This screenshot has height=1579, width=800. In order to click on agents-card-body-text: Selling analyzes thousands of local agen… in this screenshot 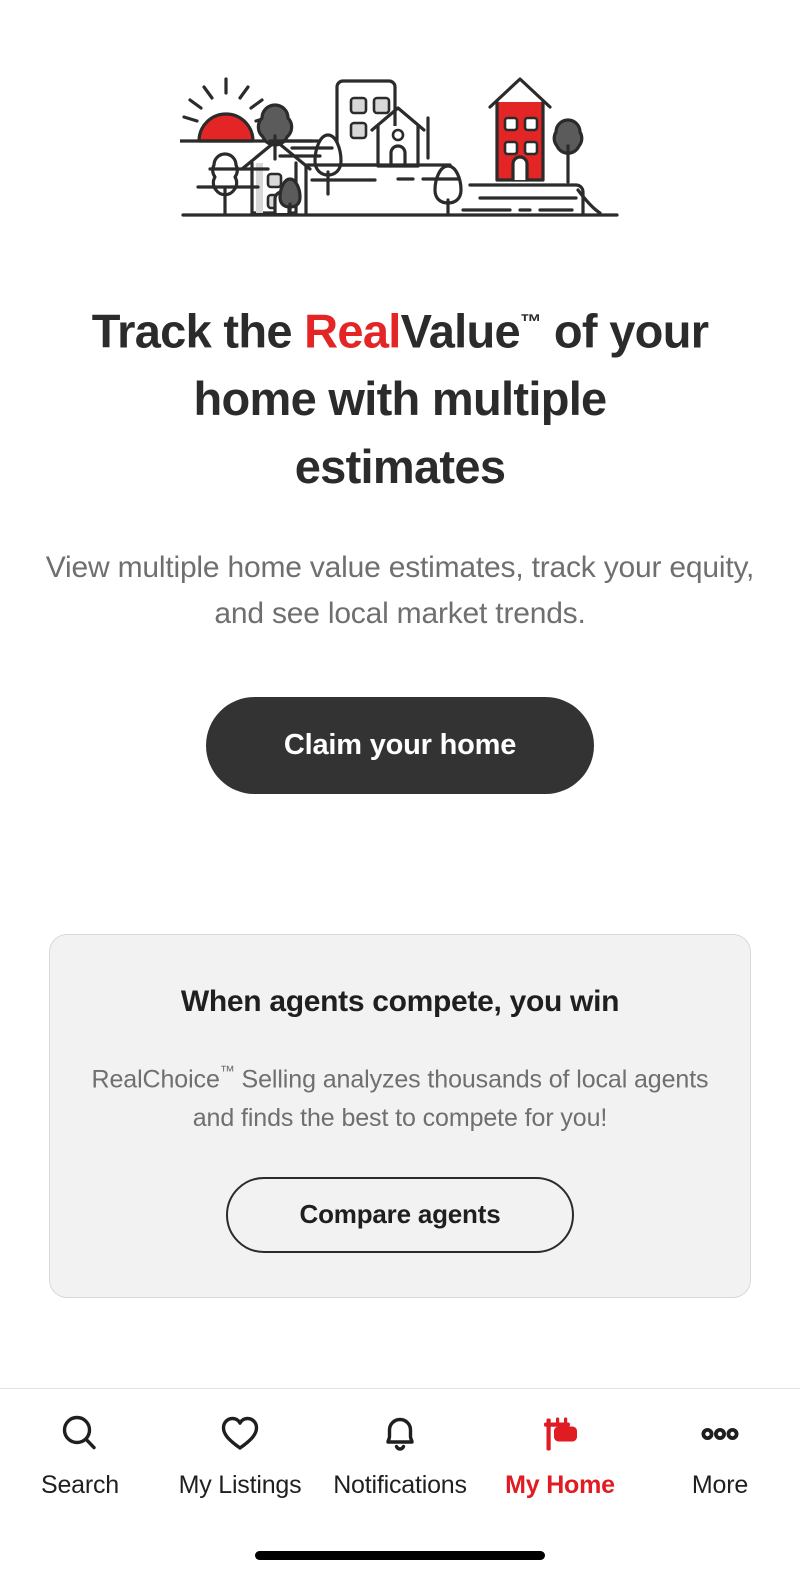, I will do `click(450, 1098)`.